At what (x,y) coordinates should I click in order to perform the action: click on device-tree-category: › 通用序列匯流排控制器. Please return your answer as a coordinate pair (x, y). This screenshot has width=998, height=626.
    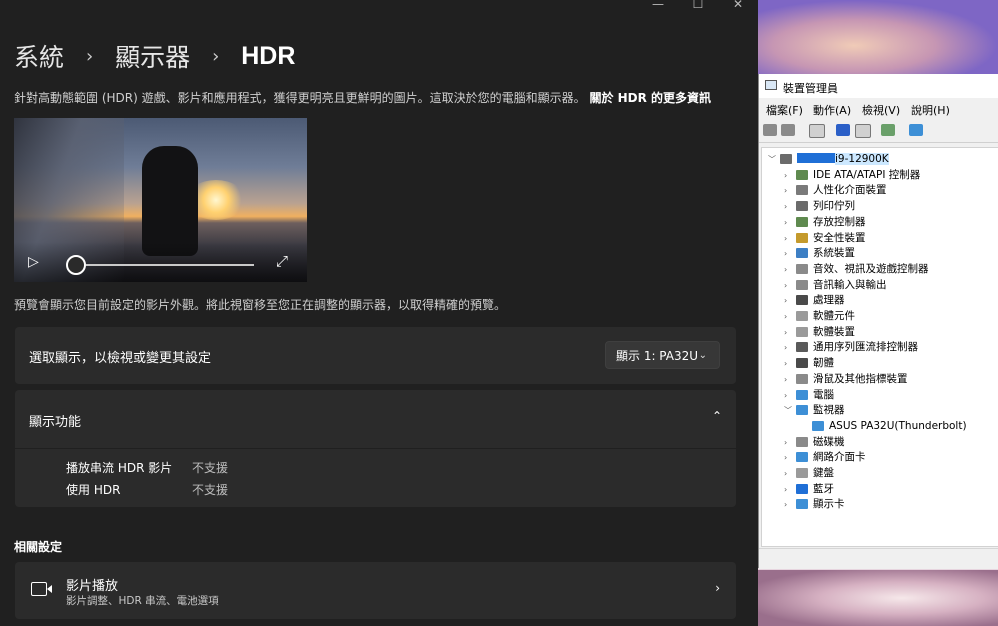
    Looking at the image, I should click on (889, 347).